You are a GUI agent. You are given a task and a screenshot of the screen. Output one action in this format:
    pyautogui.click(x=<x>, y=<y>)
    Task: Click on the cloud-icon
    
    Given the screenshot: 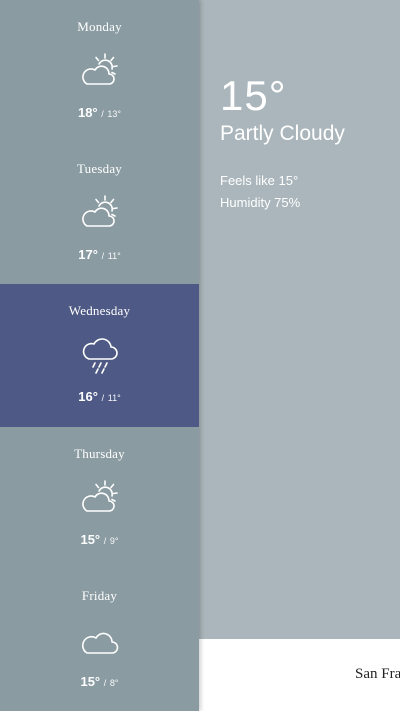 What is the action you would take?
    pyautogui.click(x=100, y=639)
    